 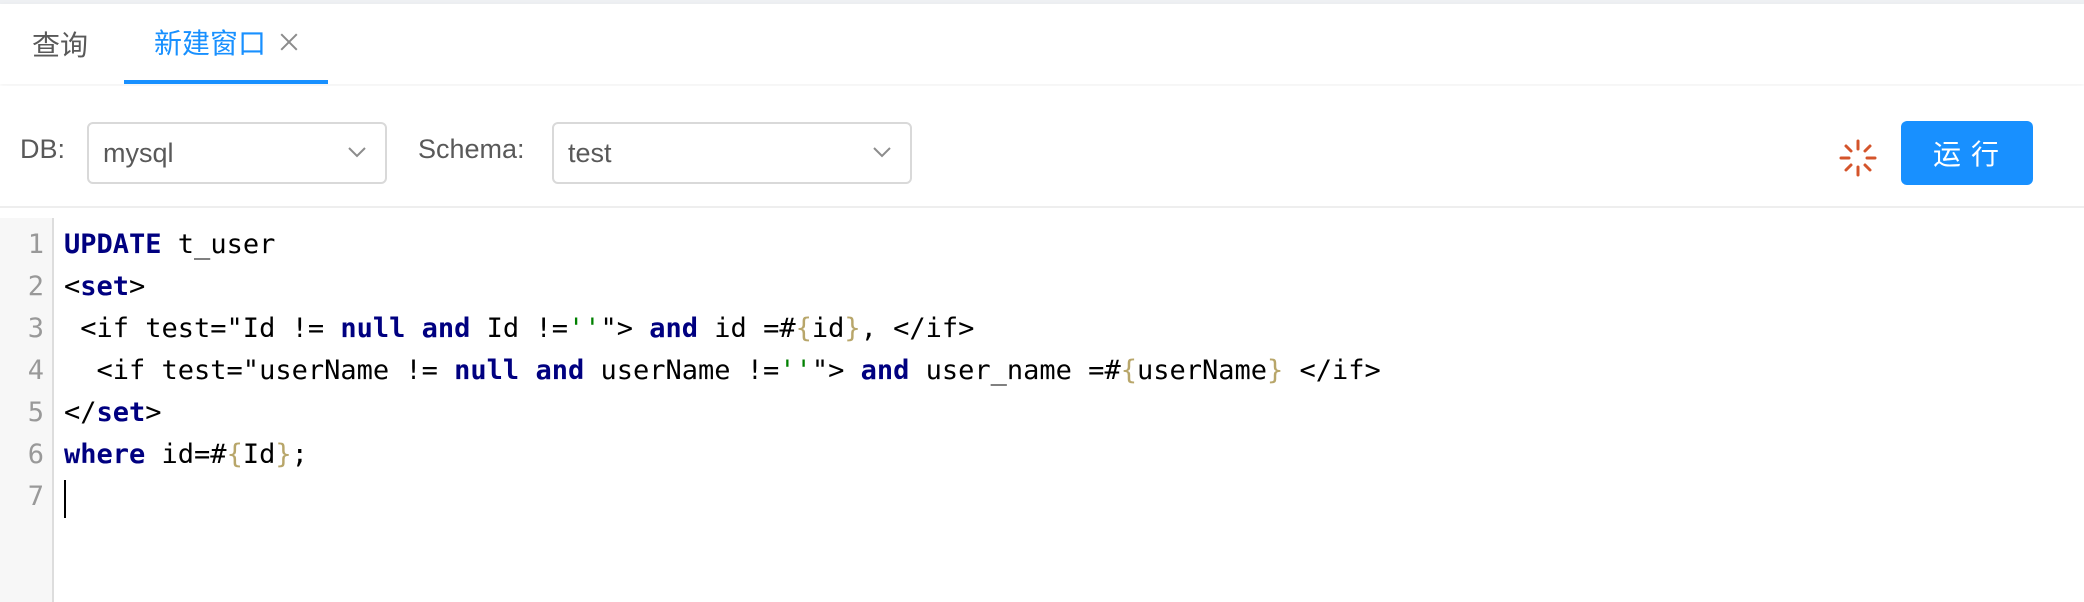 What do you see at coordinates (682, 370) in the screenshot?
I see `code-token: userName !=` at bounding box center [682, 370].